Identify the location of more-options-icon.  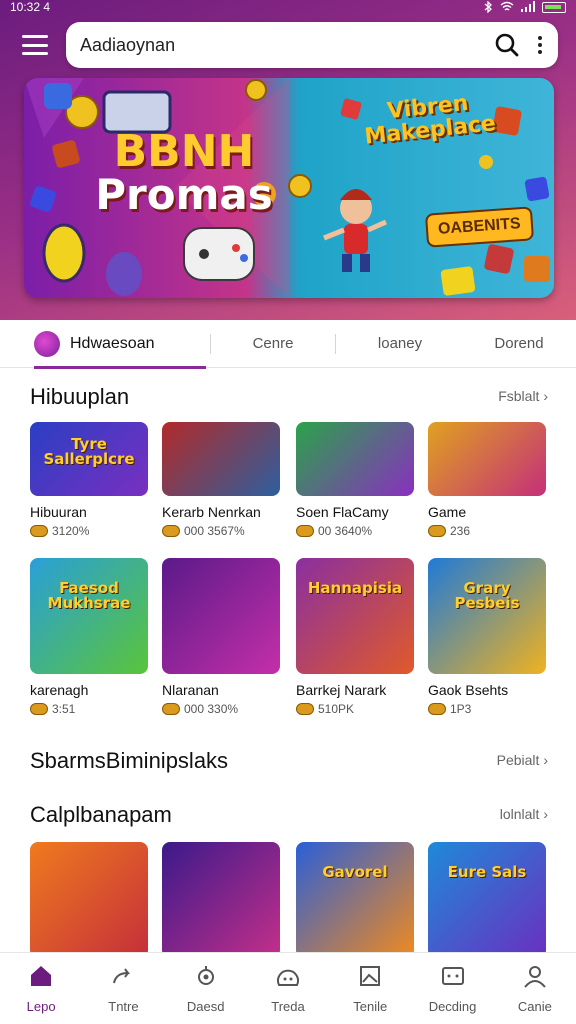
(541, 45).